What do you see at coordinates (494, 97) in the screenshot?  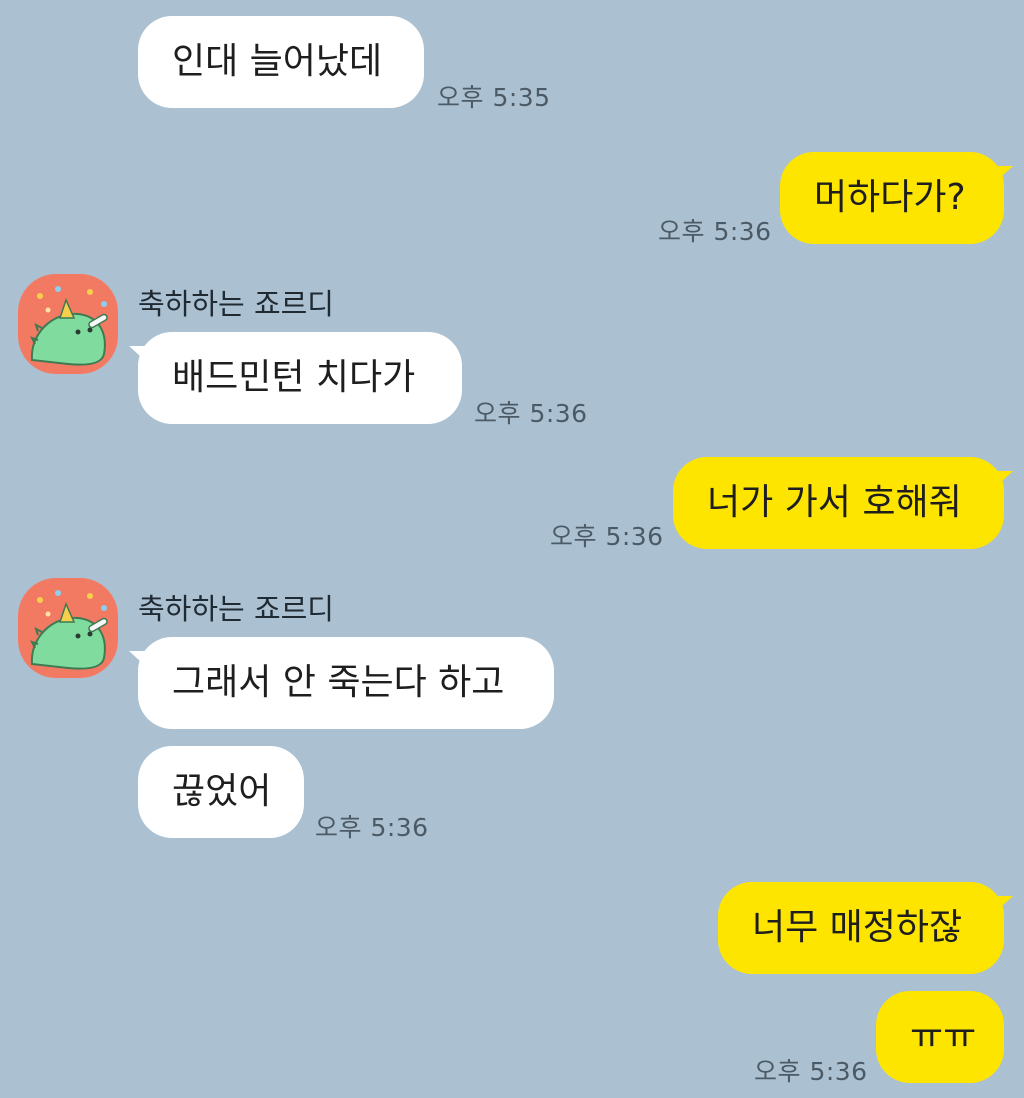 I see `message-timestamp: 오후 5:35` at bounding box center [494, 97].